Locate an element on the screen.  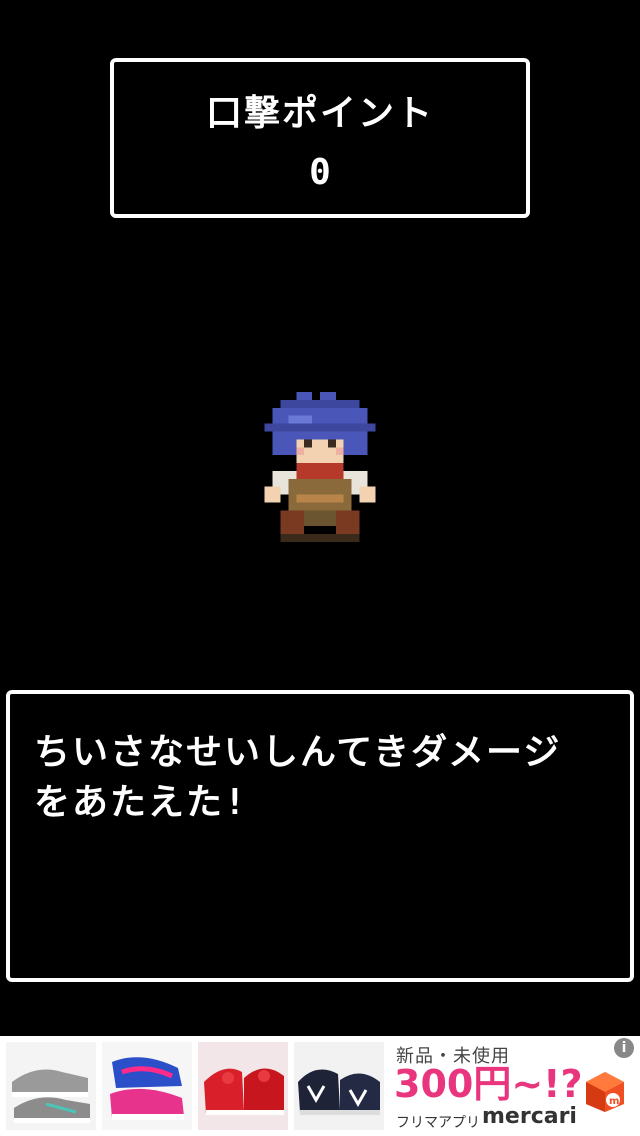
mercari-box-icon: m is located at coordinates (605, 1092).